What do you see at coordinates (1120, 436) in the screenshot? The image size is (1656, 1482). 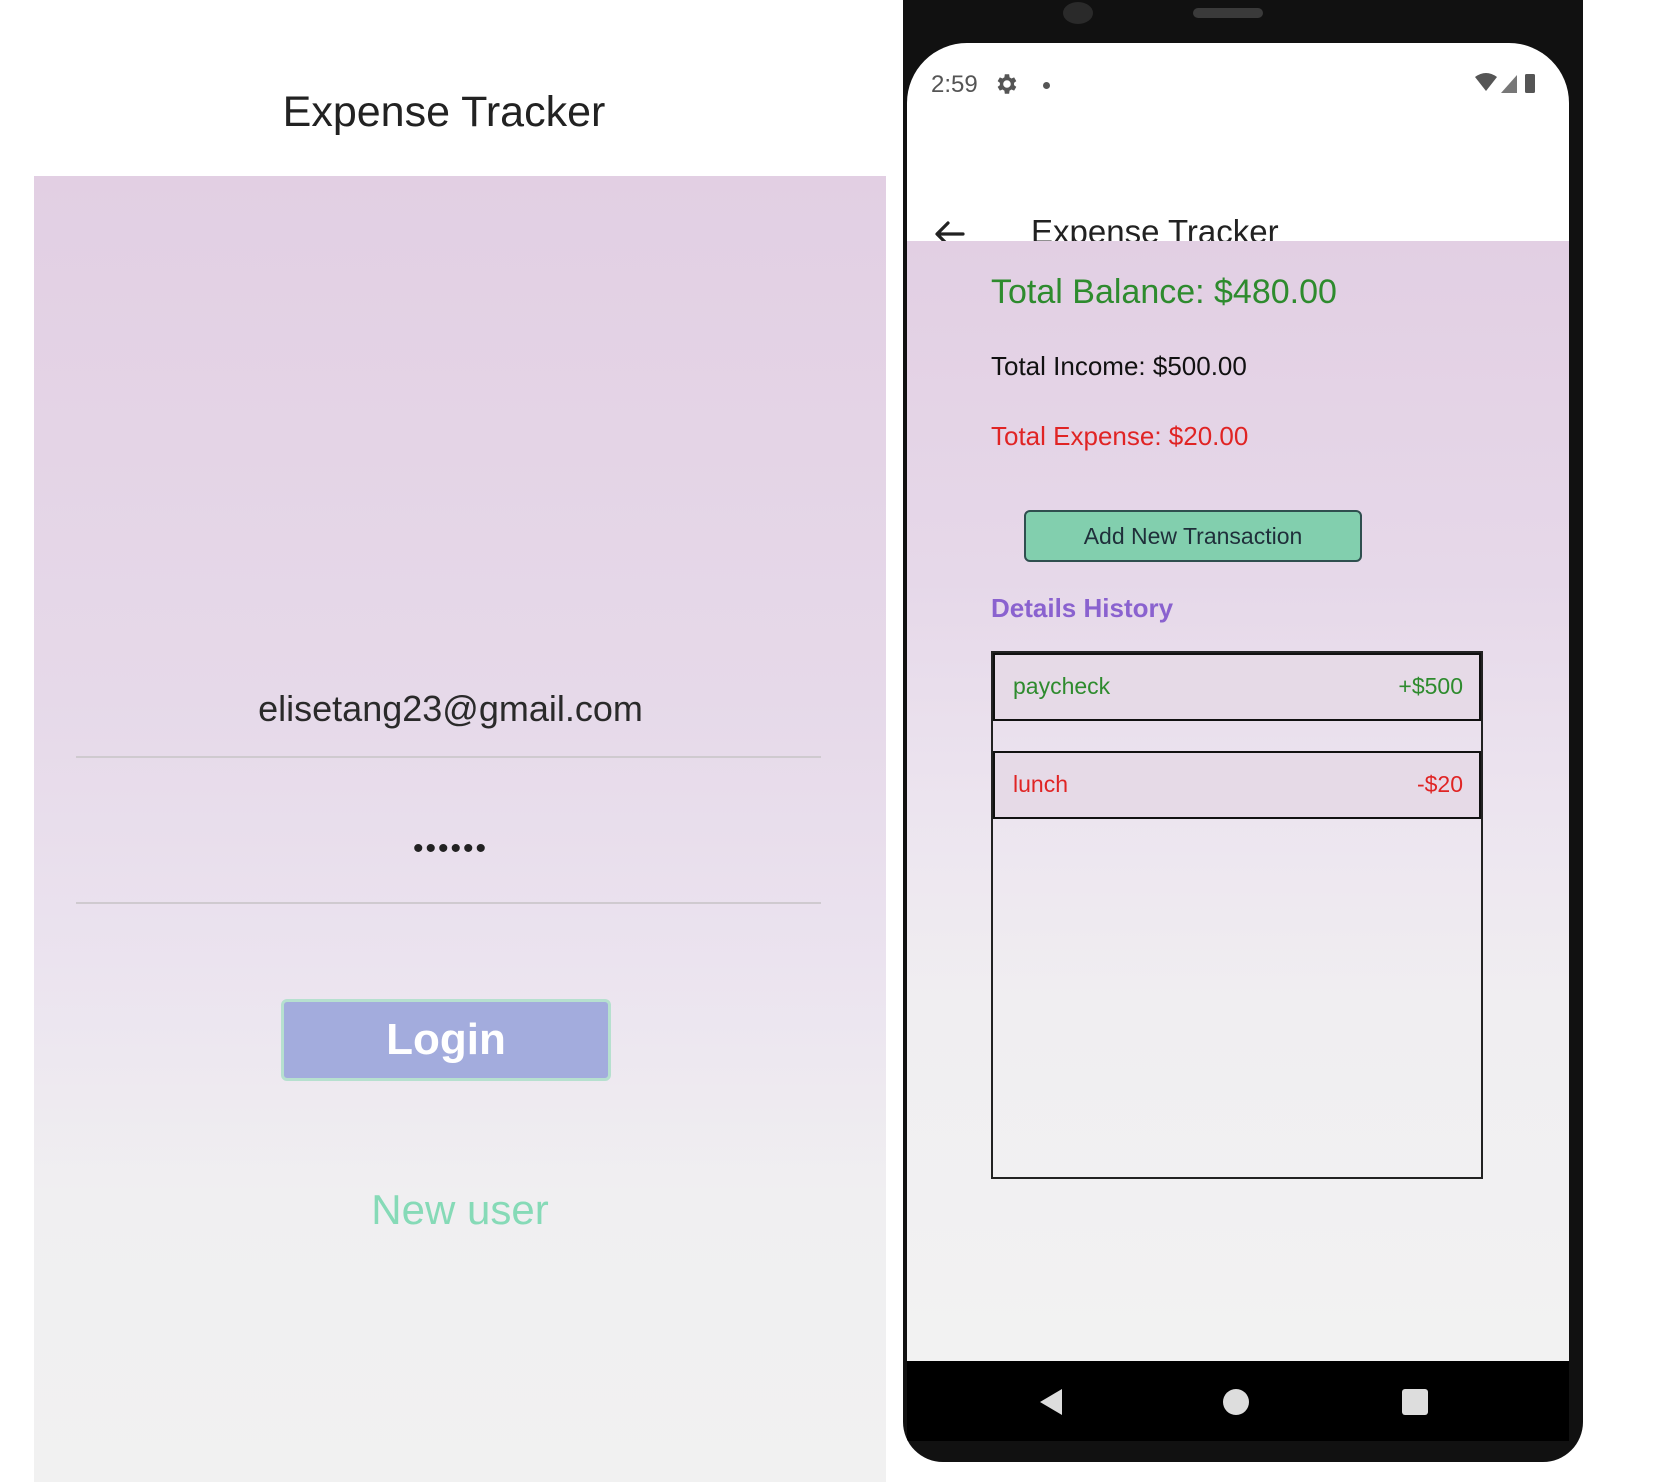 I see `total-expense: Total Expense: $20.00` at bounding box center [1120, 436].